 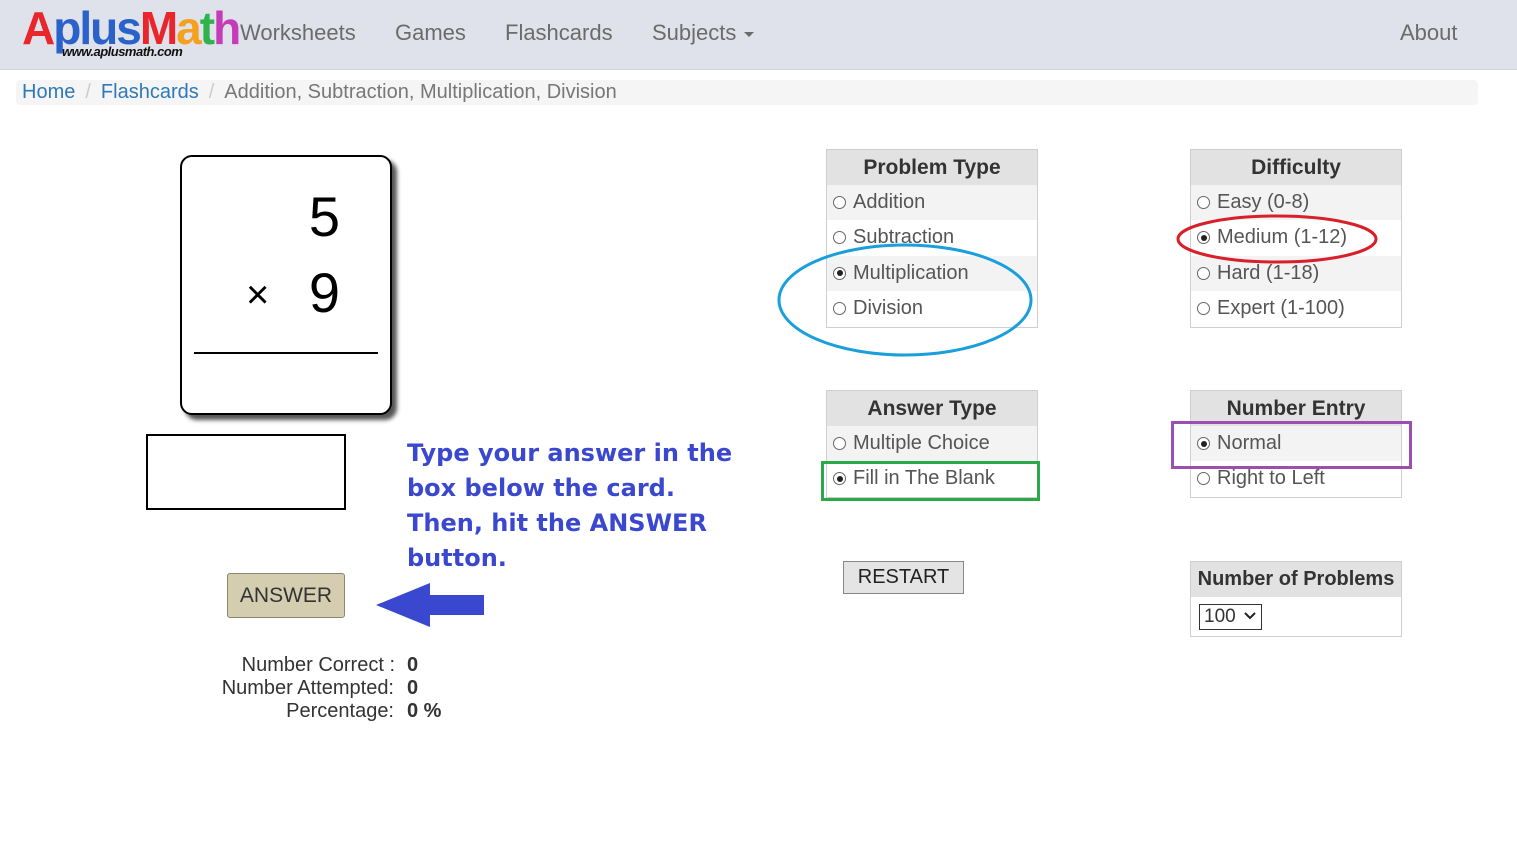 What do you see at coordinates (889, 202) in the screenshot?
I see `option-label: Addition` at bounding box center [889, 202].